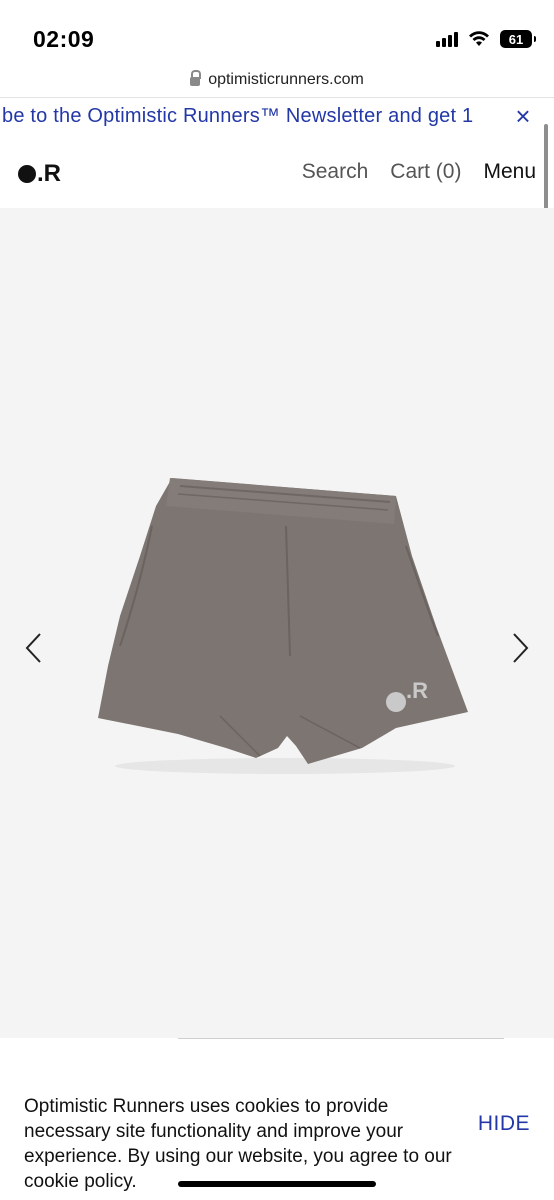 Image resolution: width=554 pixels, height=1200 pixels. I want to click on menu-button: Menu, so click(509, 172).